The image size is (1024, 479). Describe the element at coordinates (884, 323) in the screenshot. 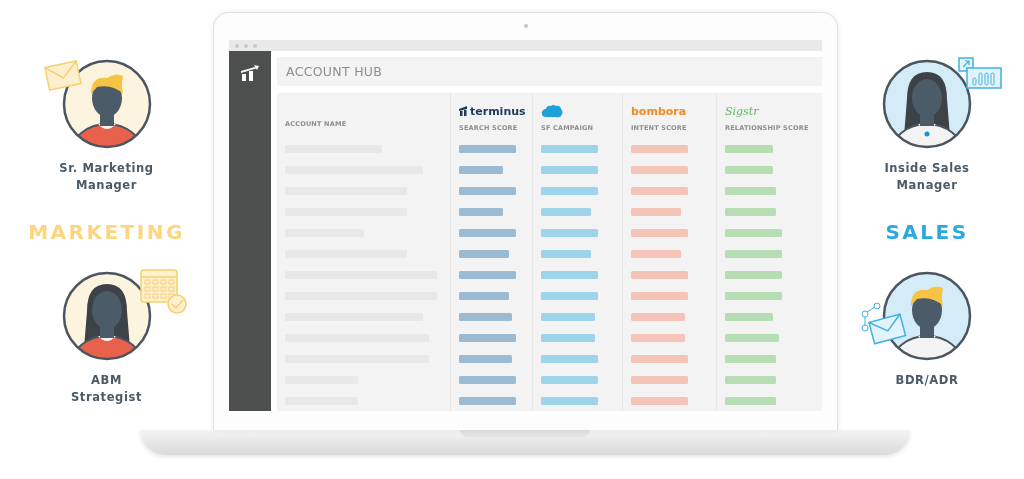

I see `mail-network-icon` at that location.